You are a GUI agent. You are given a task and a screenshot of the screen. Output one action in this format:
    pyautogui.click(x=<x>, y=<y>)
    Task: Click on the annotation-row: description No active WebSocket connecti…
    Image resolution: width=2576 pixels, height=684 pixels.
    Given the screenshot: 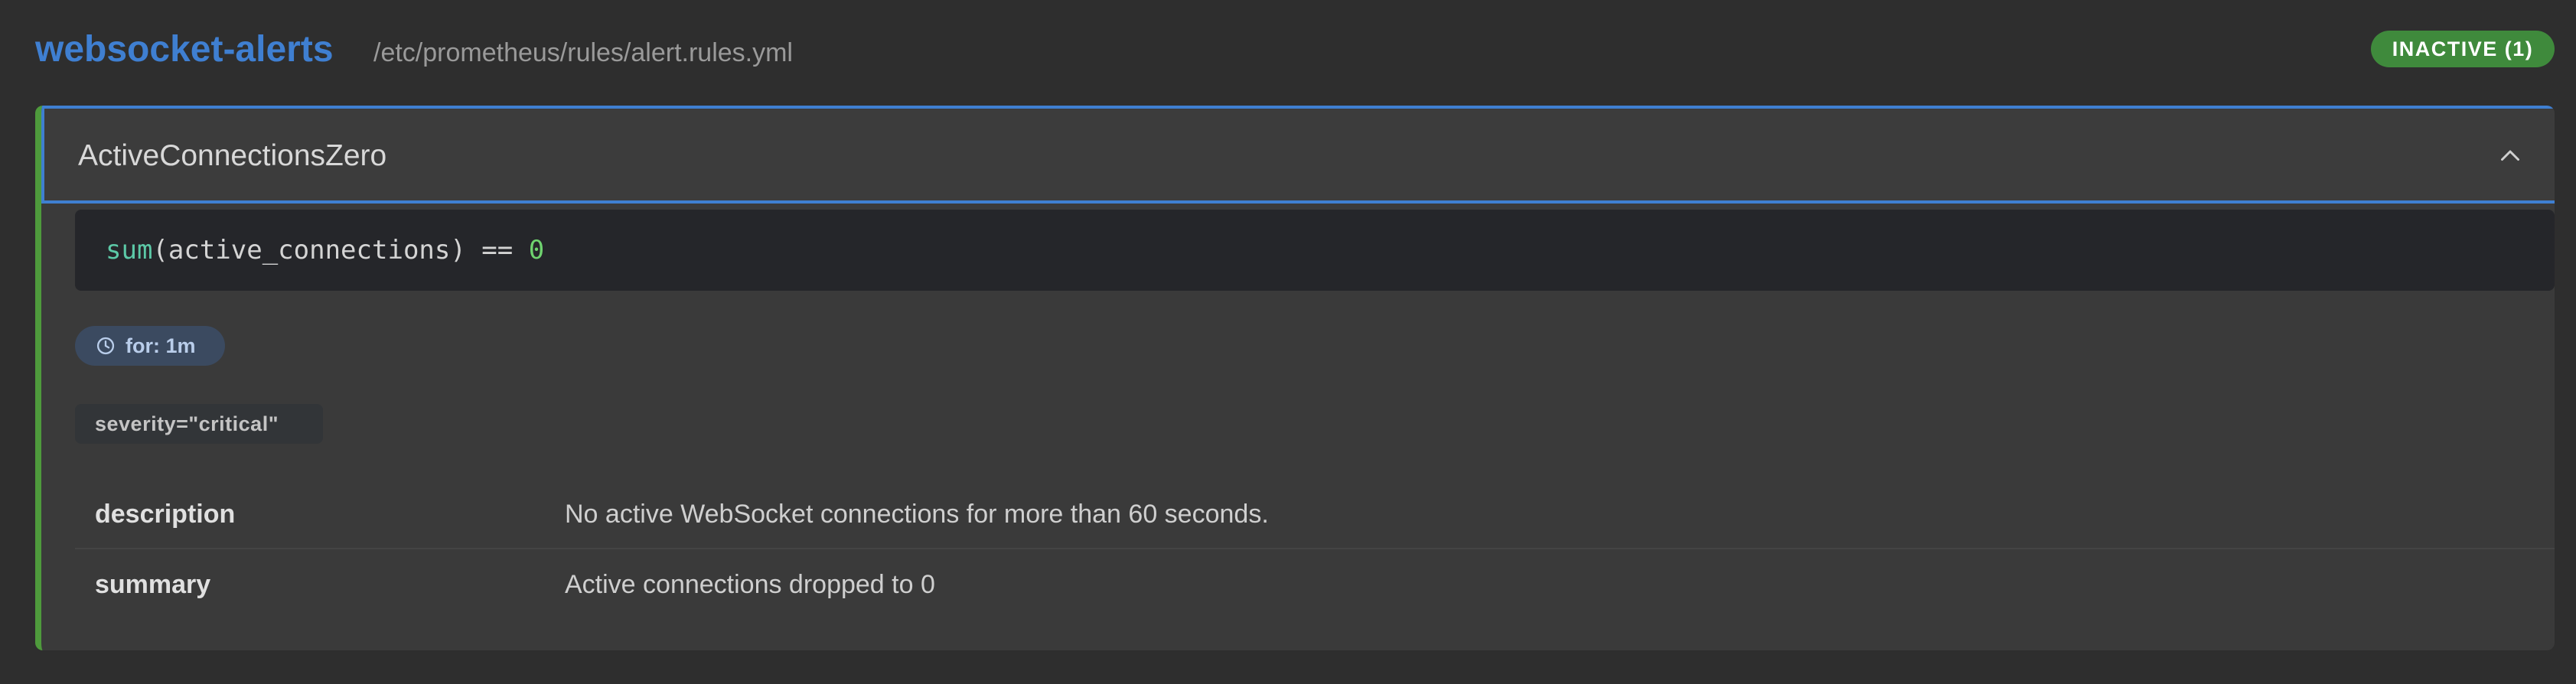 What is the action you would take?
    pyautogui.click(x=1315, y=514)
    